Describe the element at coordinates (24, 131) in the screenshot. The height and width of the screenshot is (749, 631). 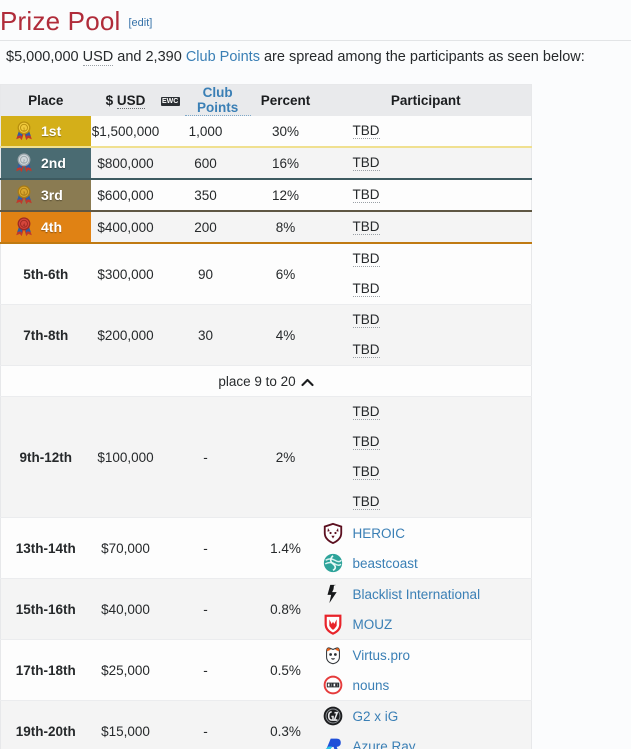
I see `medal-gold-icon: 1` at that location.